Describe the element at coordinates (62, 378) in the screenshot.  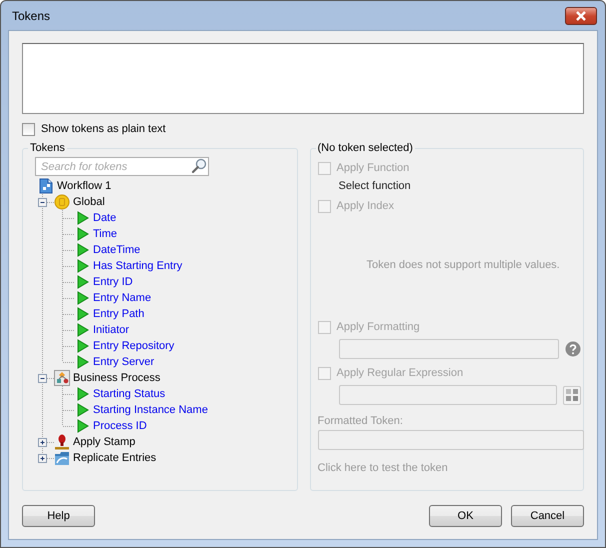
I see `process-icon` at that location.